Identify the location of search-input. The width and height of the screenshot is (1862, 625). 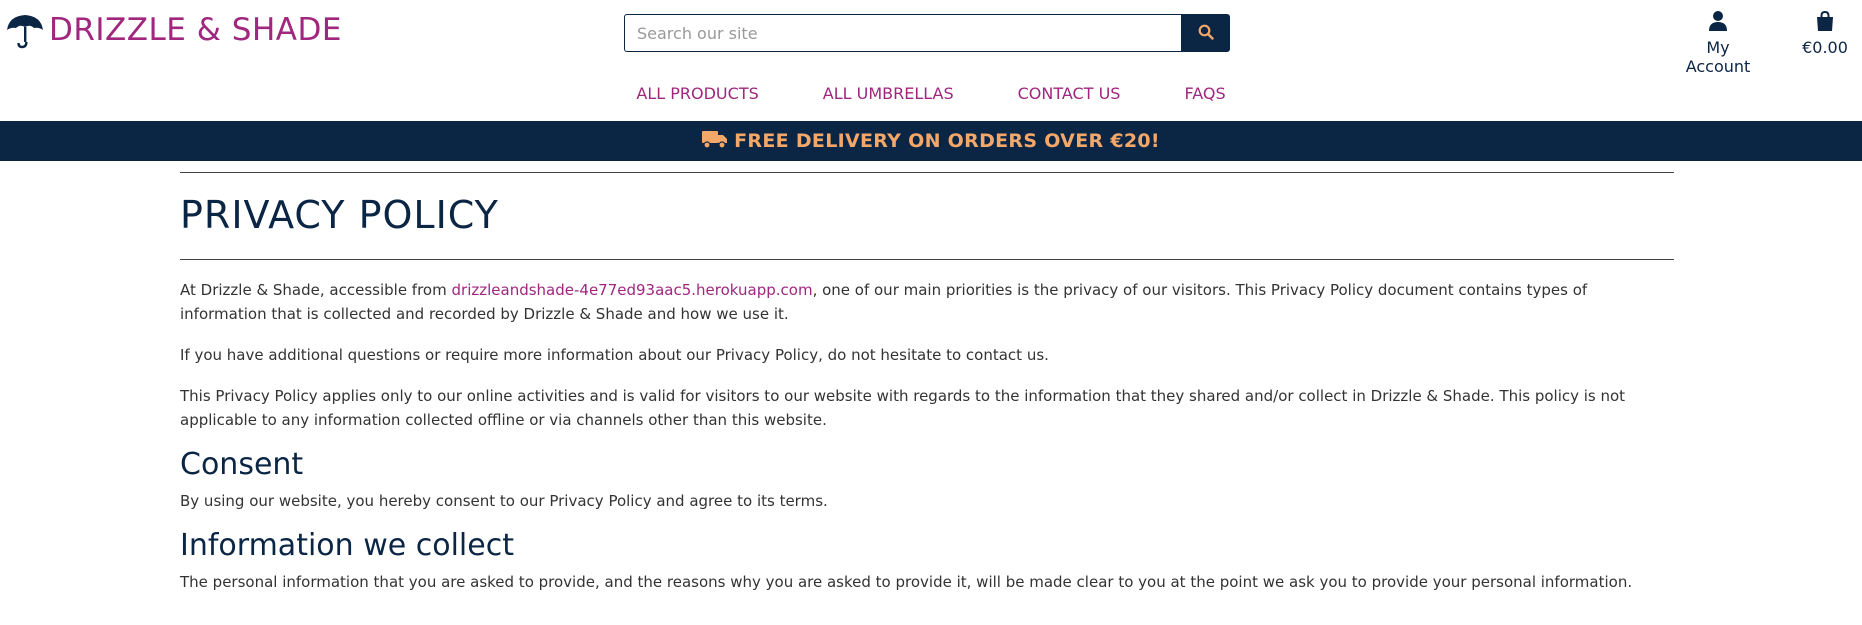
(902, 33).